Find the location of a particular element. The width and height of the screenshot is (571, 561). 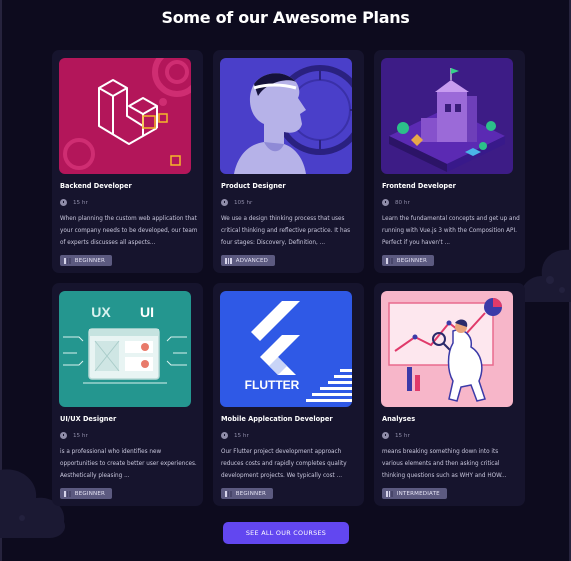

thumb-label-ux: UX is located at coordinates (101, 312).